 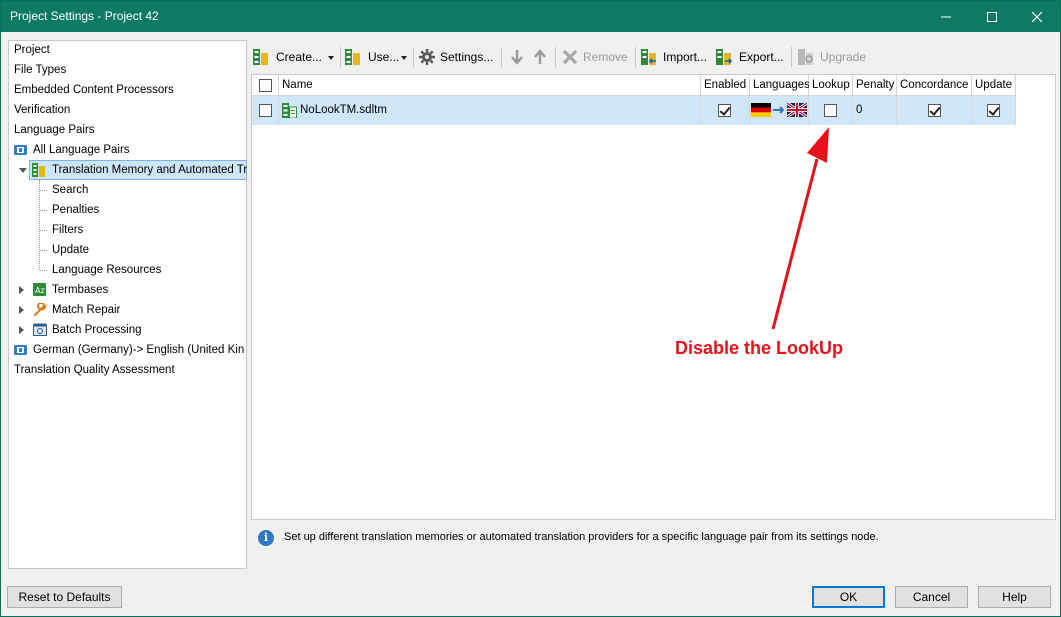 I want to click on ok-button: OK, so click(x=848, y=597).